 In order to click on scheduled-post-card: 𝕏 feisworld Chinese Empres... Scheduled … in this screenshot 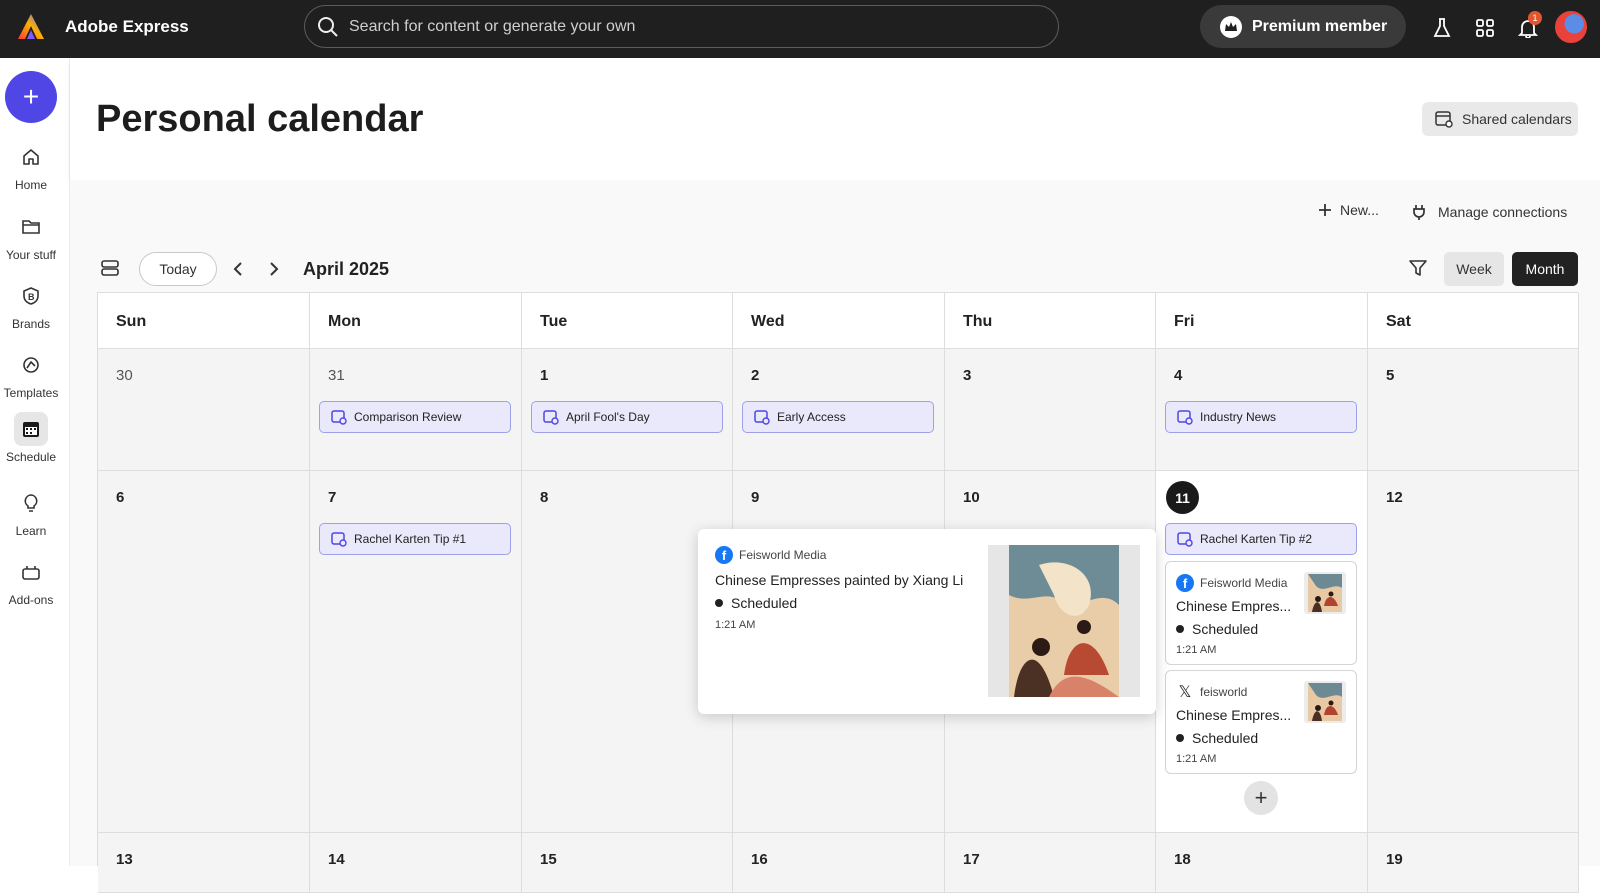, I will do `click(1261, 722)`.